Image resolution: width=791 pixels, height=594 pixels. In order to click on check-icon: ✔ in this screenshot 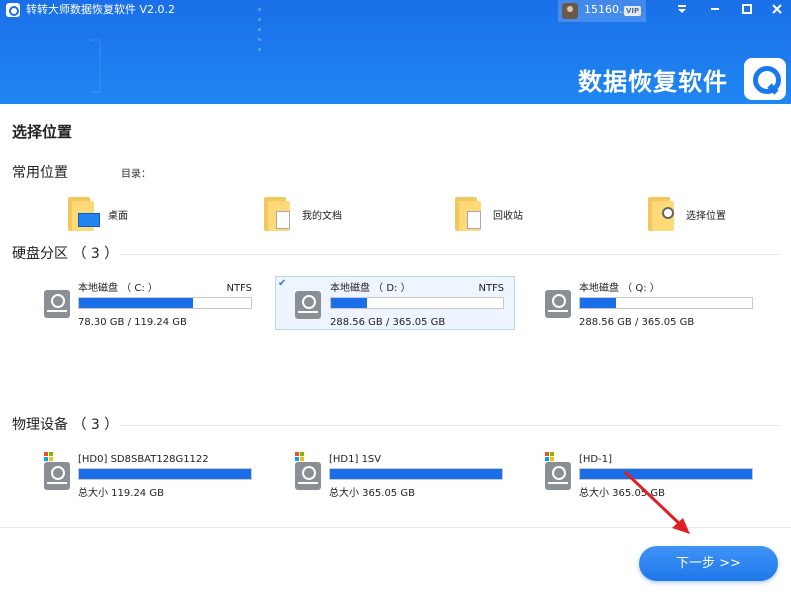, I will do `click(282, 283)`.